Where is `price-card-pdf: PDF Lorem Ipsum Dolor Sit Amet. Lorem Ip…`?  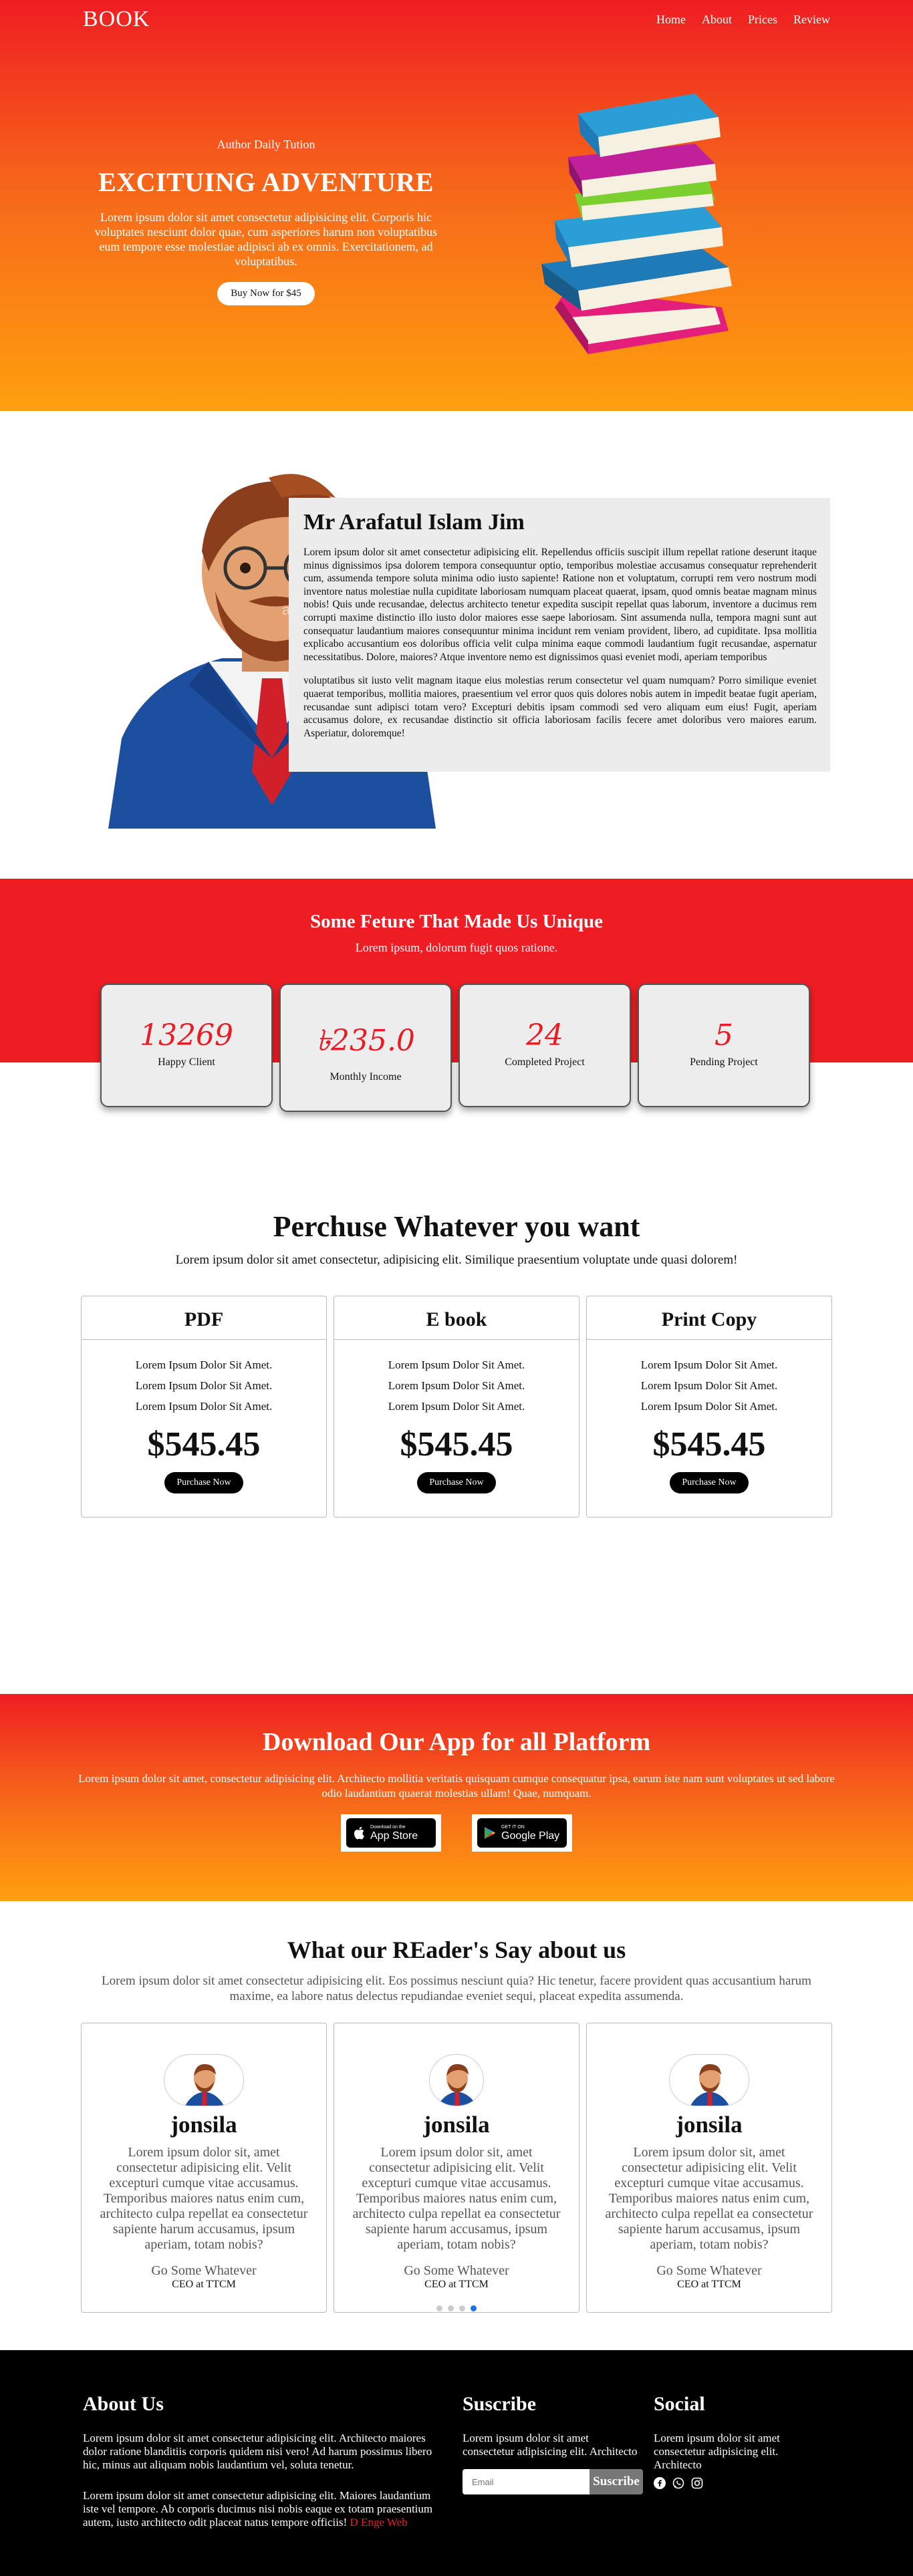
price-card-pdf: PDF Lorem Ipsum Dolor Sit Amet. Lorem Ip… is located at coordinates (204, 1407).